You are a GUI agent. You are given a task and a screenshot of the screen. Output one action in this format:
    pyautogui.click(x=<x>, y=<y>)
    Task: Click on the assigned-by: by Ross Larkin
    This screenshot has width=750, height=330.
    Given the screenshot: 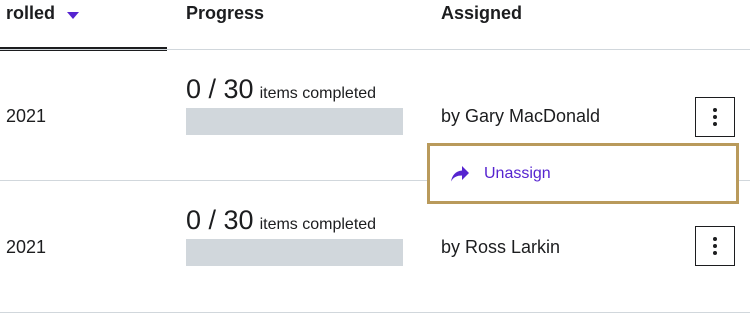 What is the action you would take?
    pyautogui.click(x=501, y=247)
    